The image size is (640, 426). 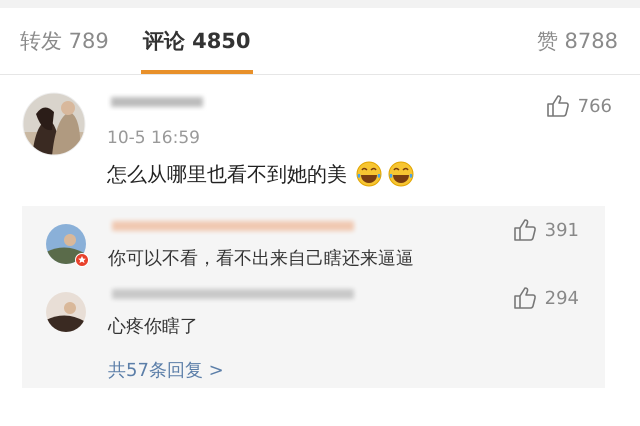 I want to click on tab: 转发 789, so click(x=64, y=41).